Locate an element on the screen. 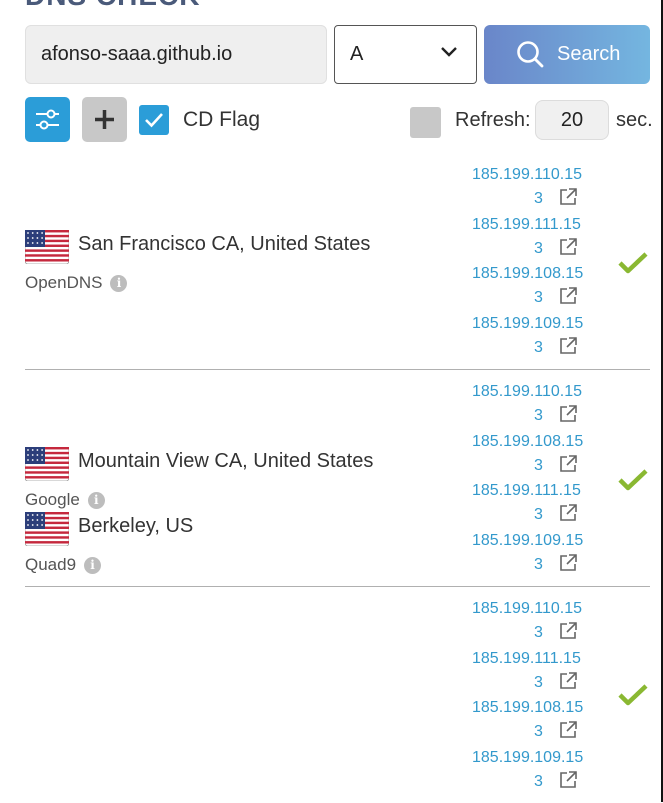 The height and width of the screenshot is (803, 663). refresh-interval-input: 20 is located at coordinates (572, 120).